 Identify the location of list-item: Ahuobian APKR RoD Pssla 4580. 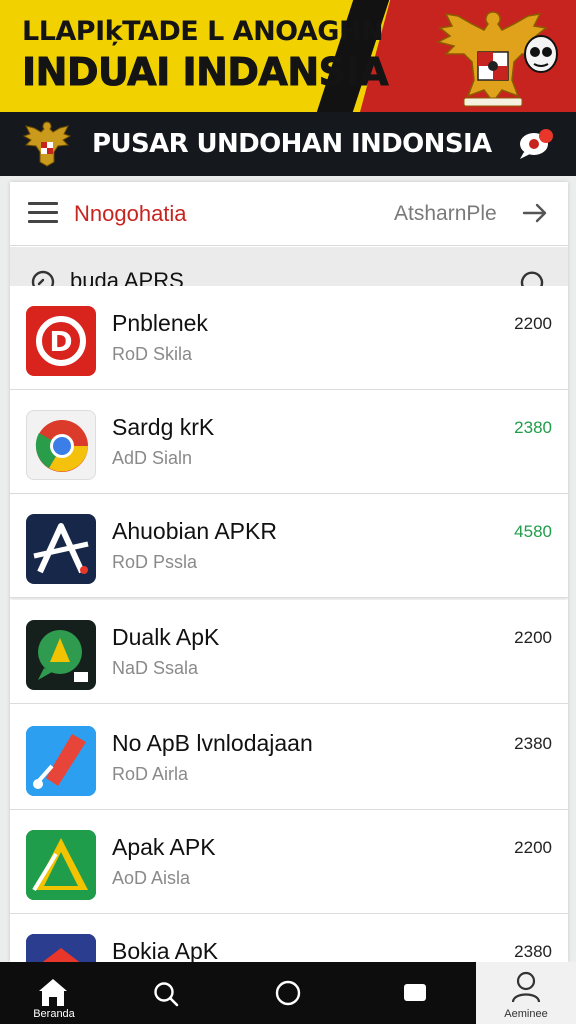
(289, 546).